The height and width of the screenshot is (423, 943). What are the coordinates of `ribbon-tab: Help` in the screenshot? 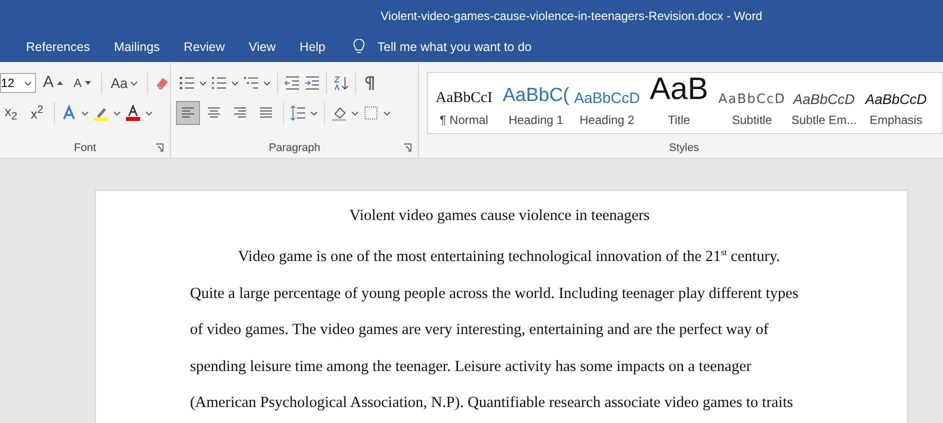 It's located at (313, 47).